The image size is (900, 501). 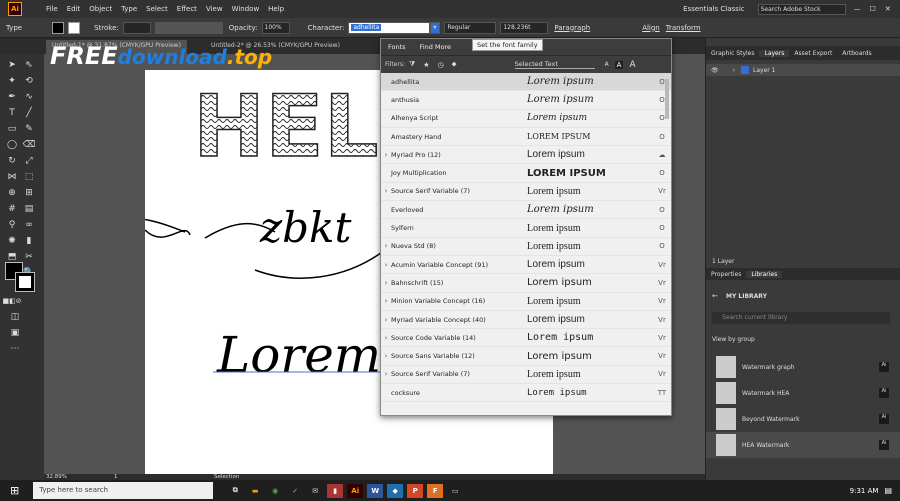 I want to click on tab-layers: Layers, so click(x=774, y=53).